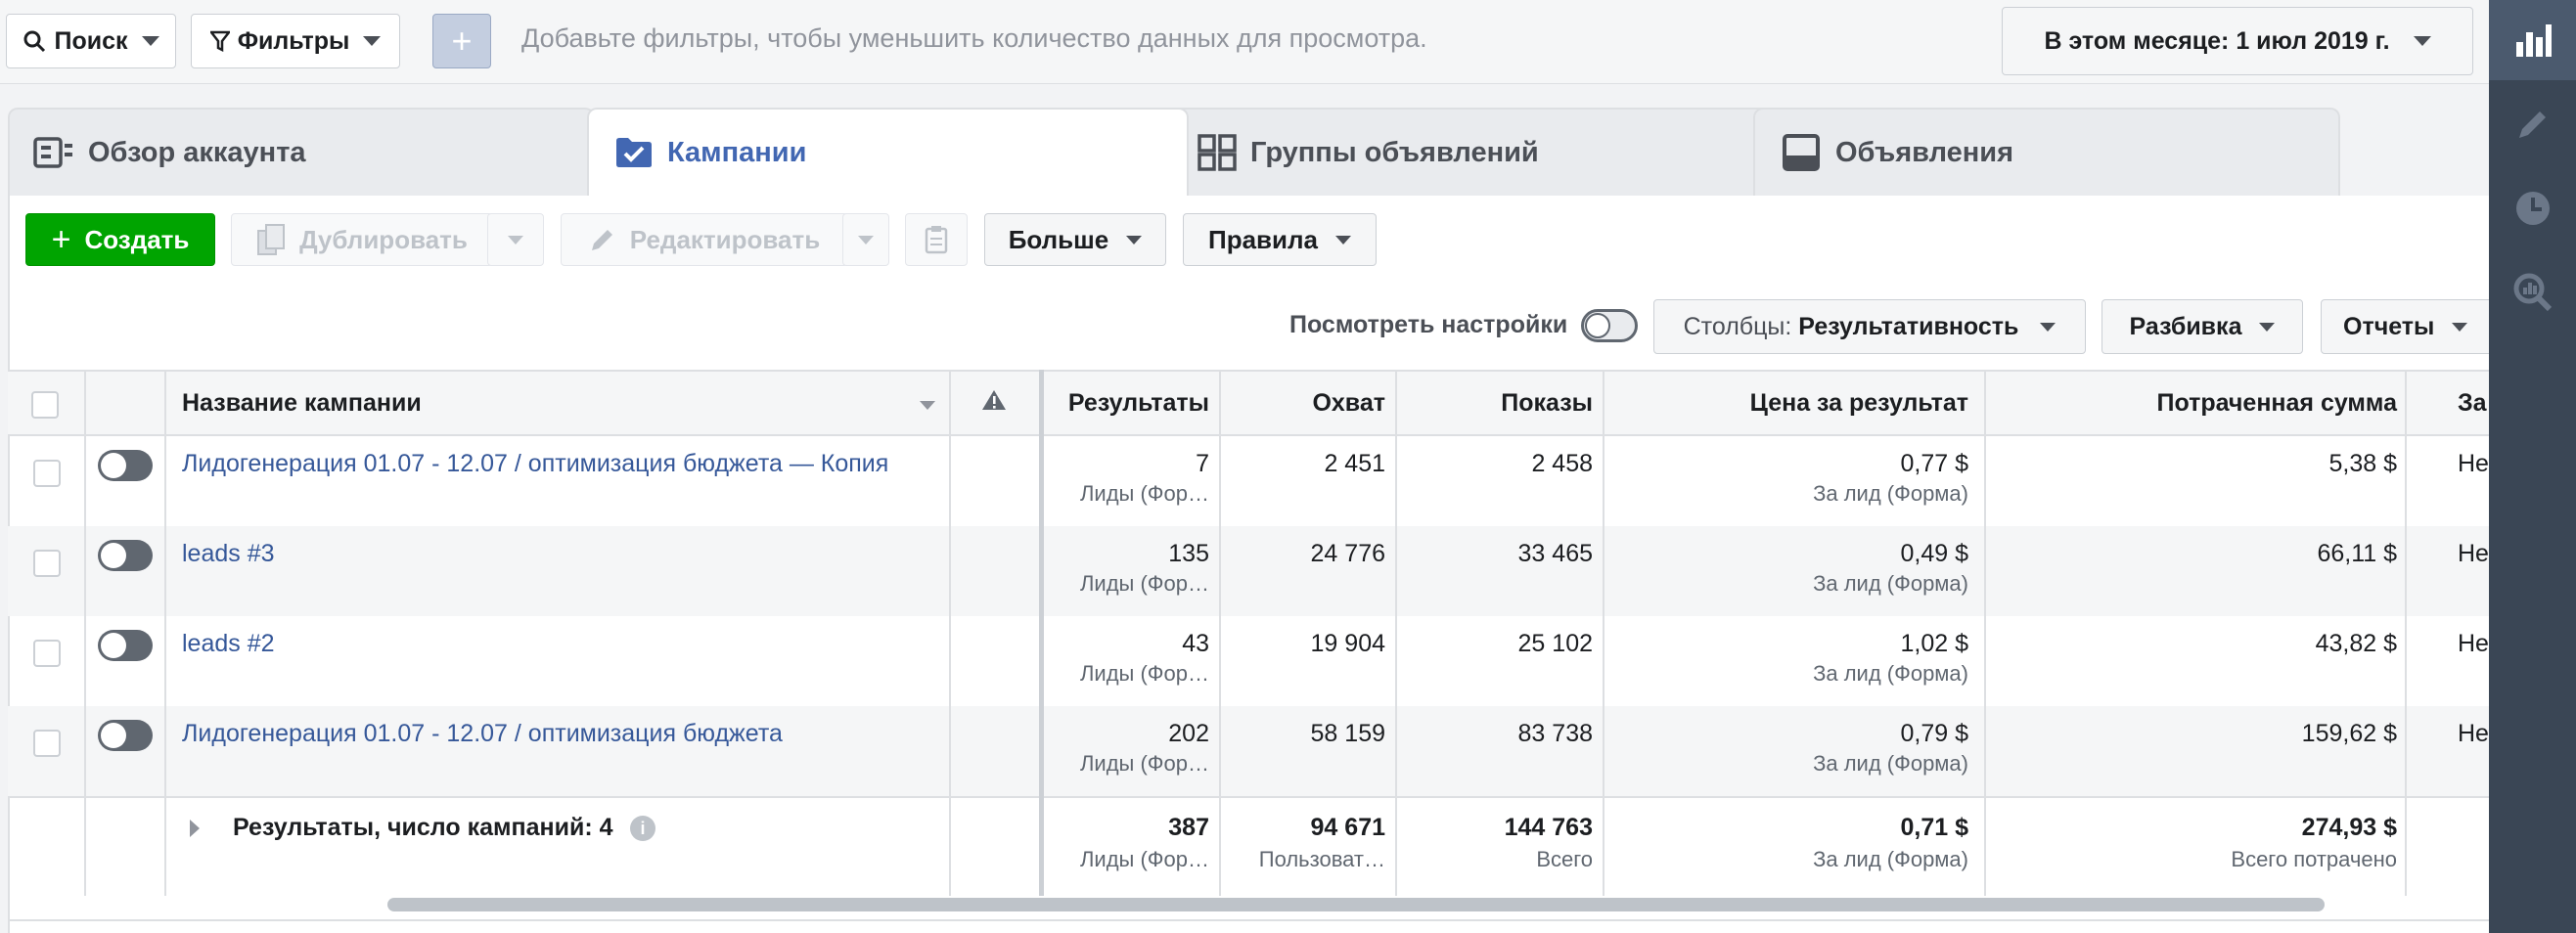 The image size is (2576, 933). I want to click on spent-value: 159,62 $, so click(2349, 733).